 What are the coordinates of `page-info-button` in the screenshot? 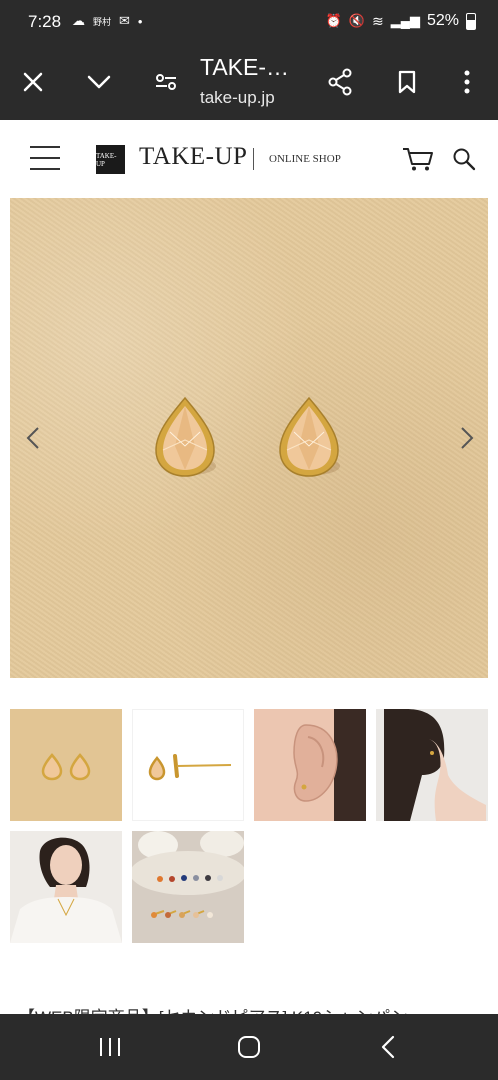 It's located at (166, 82).